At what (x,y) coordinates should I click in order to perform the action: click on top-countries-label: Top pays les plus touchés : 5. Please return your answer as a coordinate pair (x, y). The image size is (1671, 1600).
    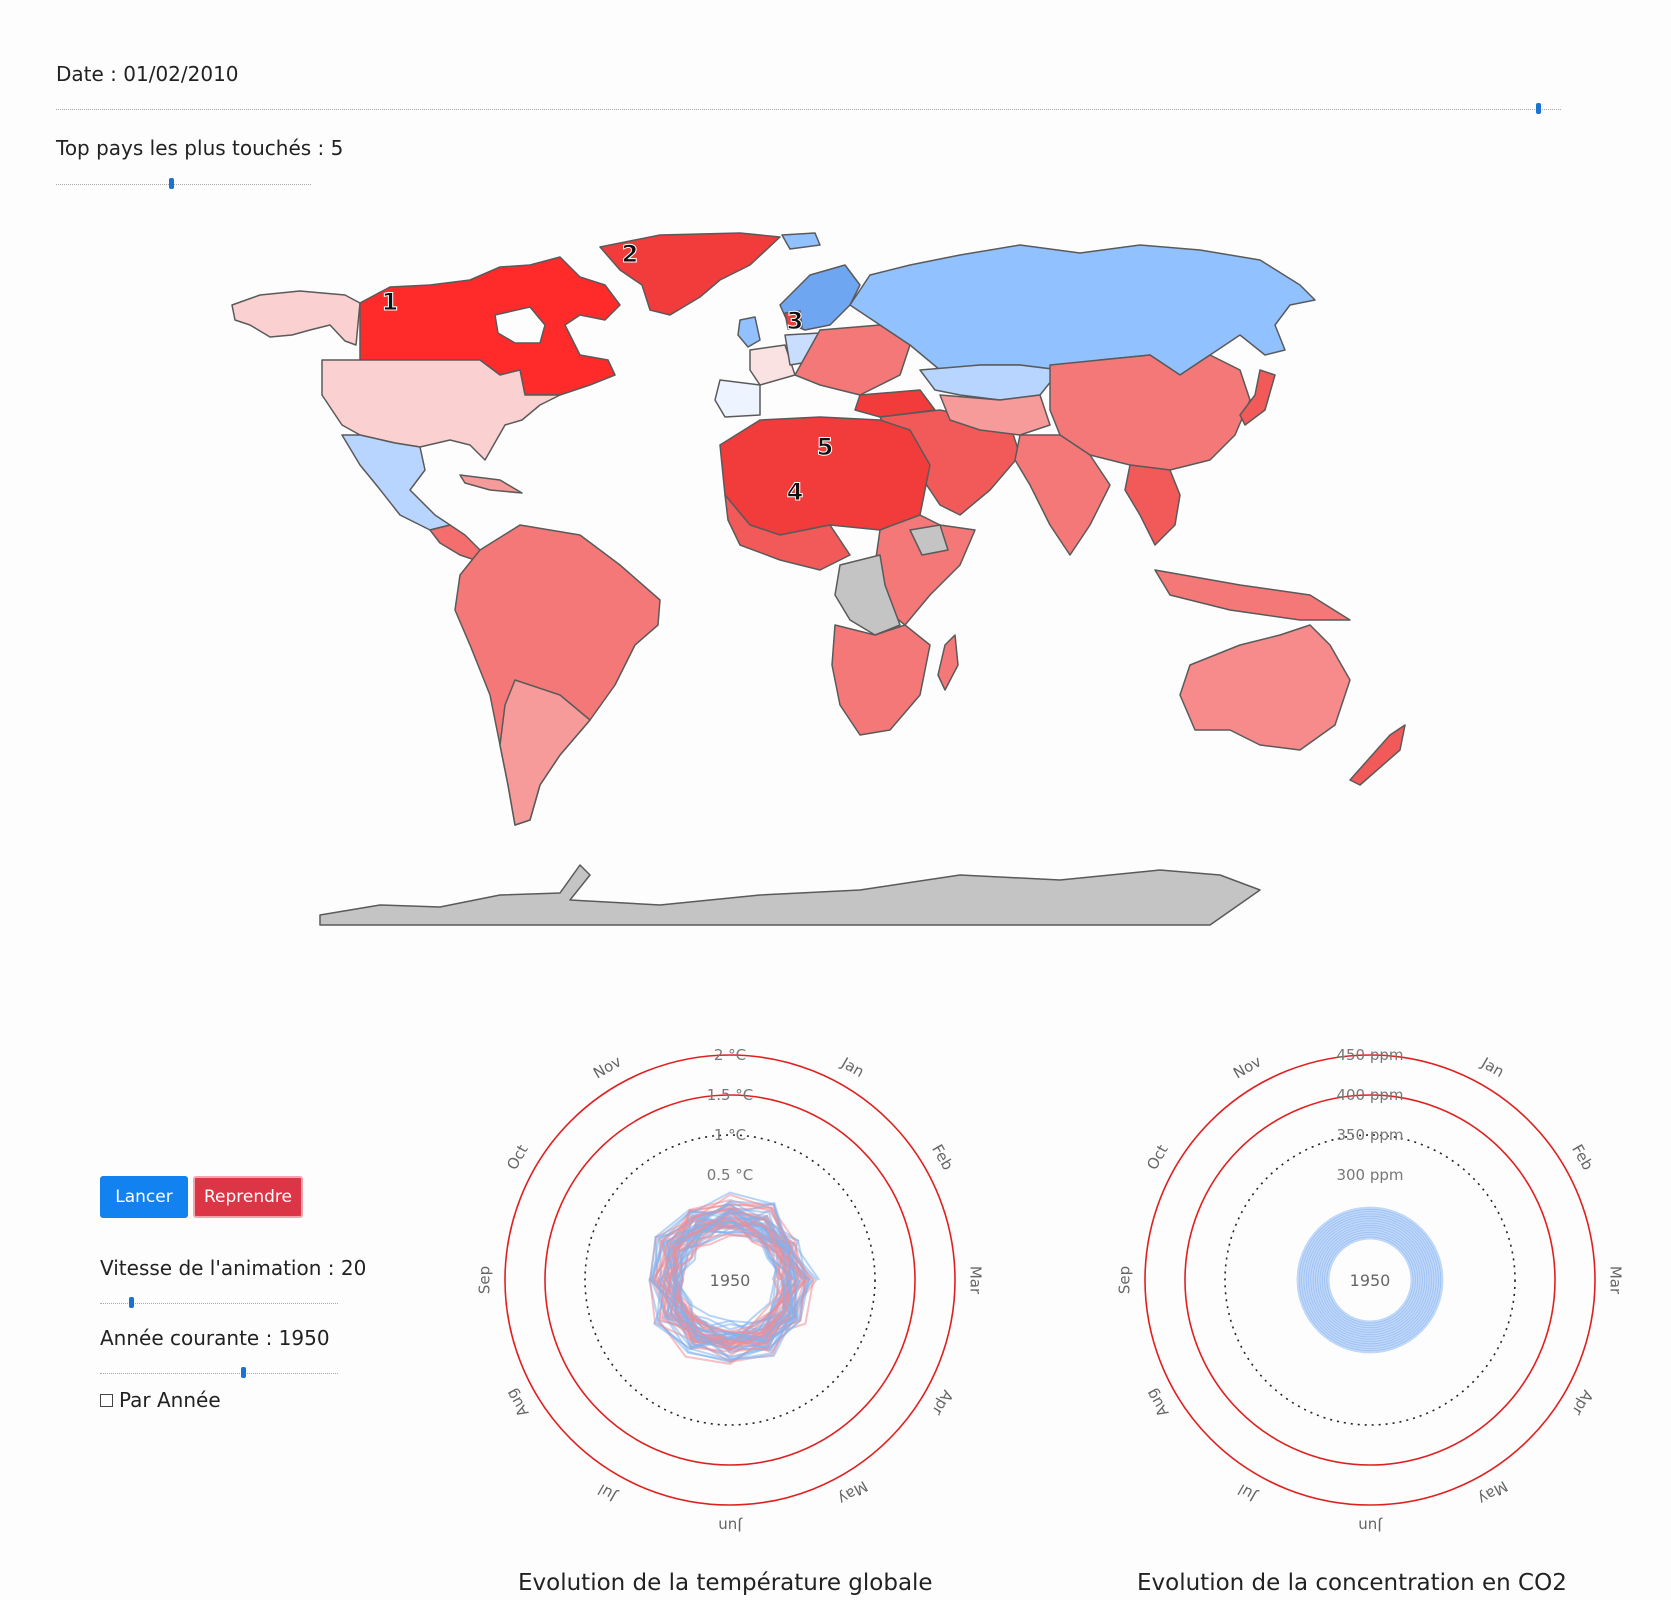
    Looking at the image, I should click on (200, 148).